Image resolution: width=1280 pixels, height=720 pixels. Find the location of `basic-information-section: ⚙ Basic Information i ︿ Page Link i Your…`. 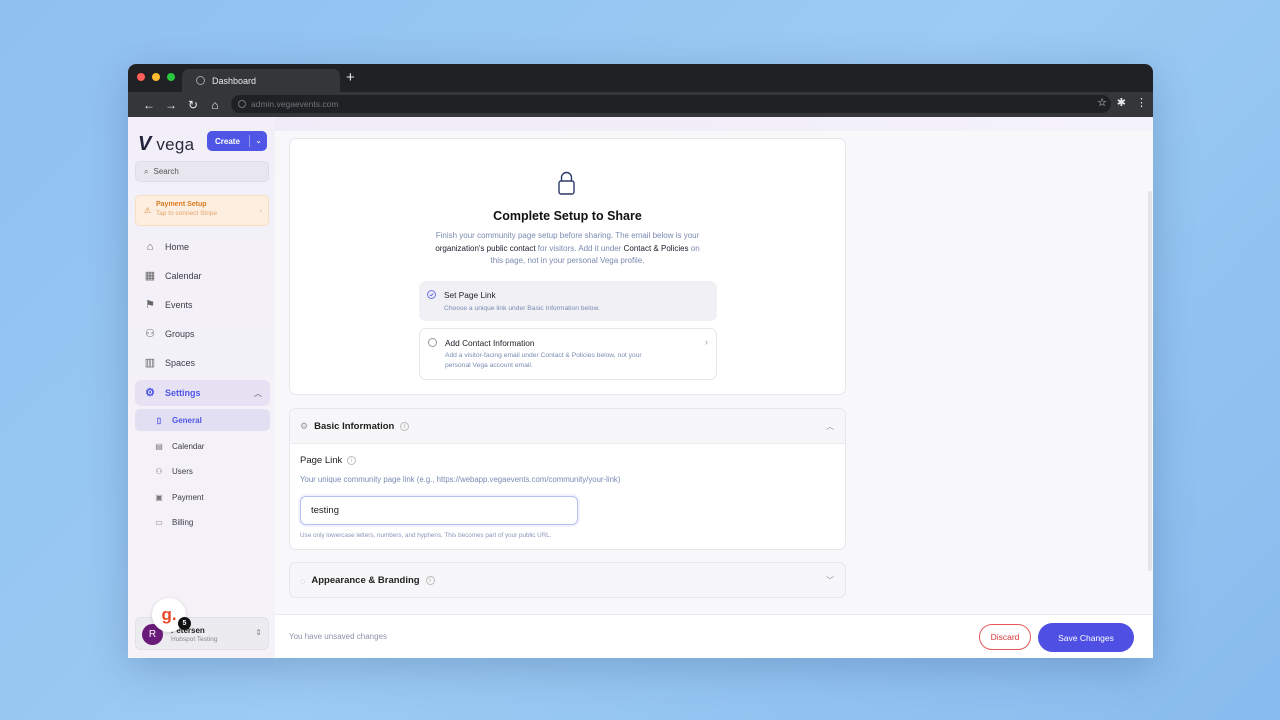

basic-information-section: ⚙ Basic Information i ︿ Page Link i Your… is located at coordinates (567, 479).